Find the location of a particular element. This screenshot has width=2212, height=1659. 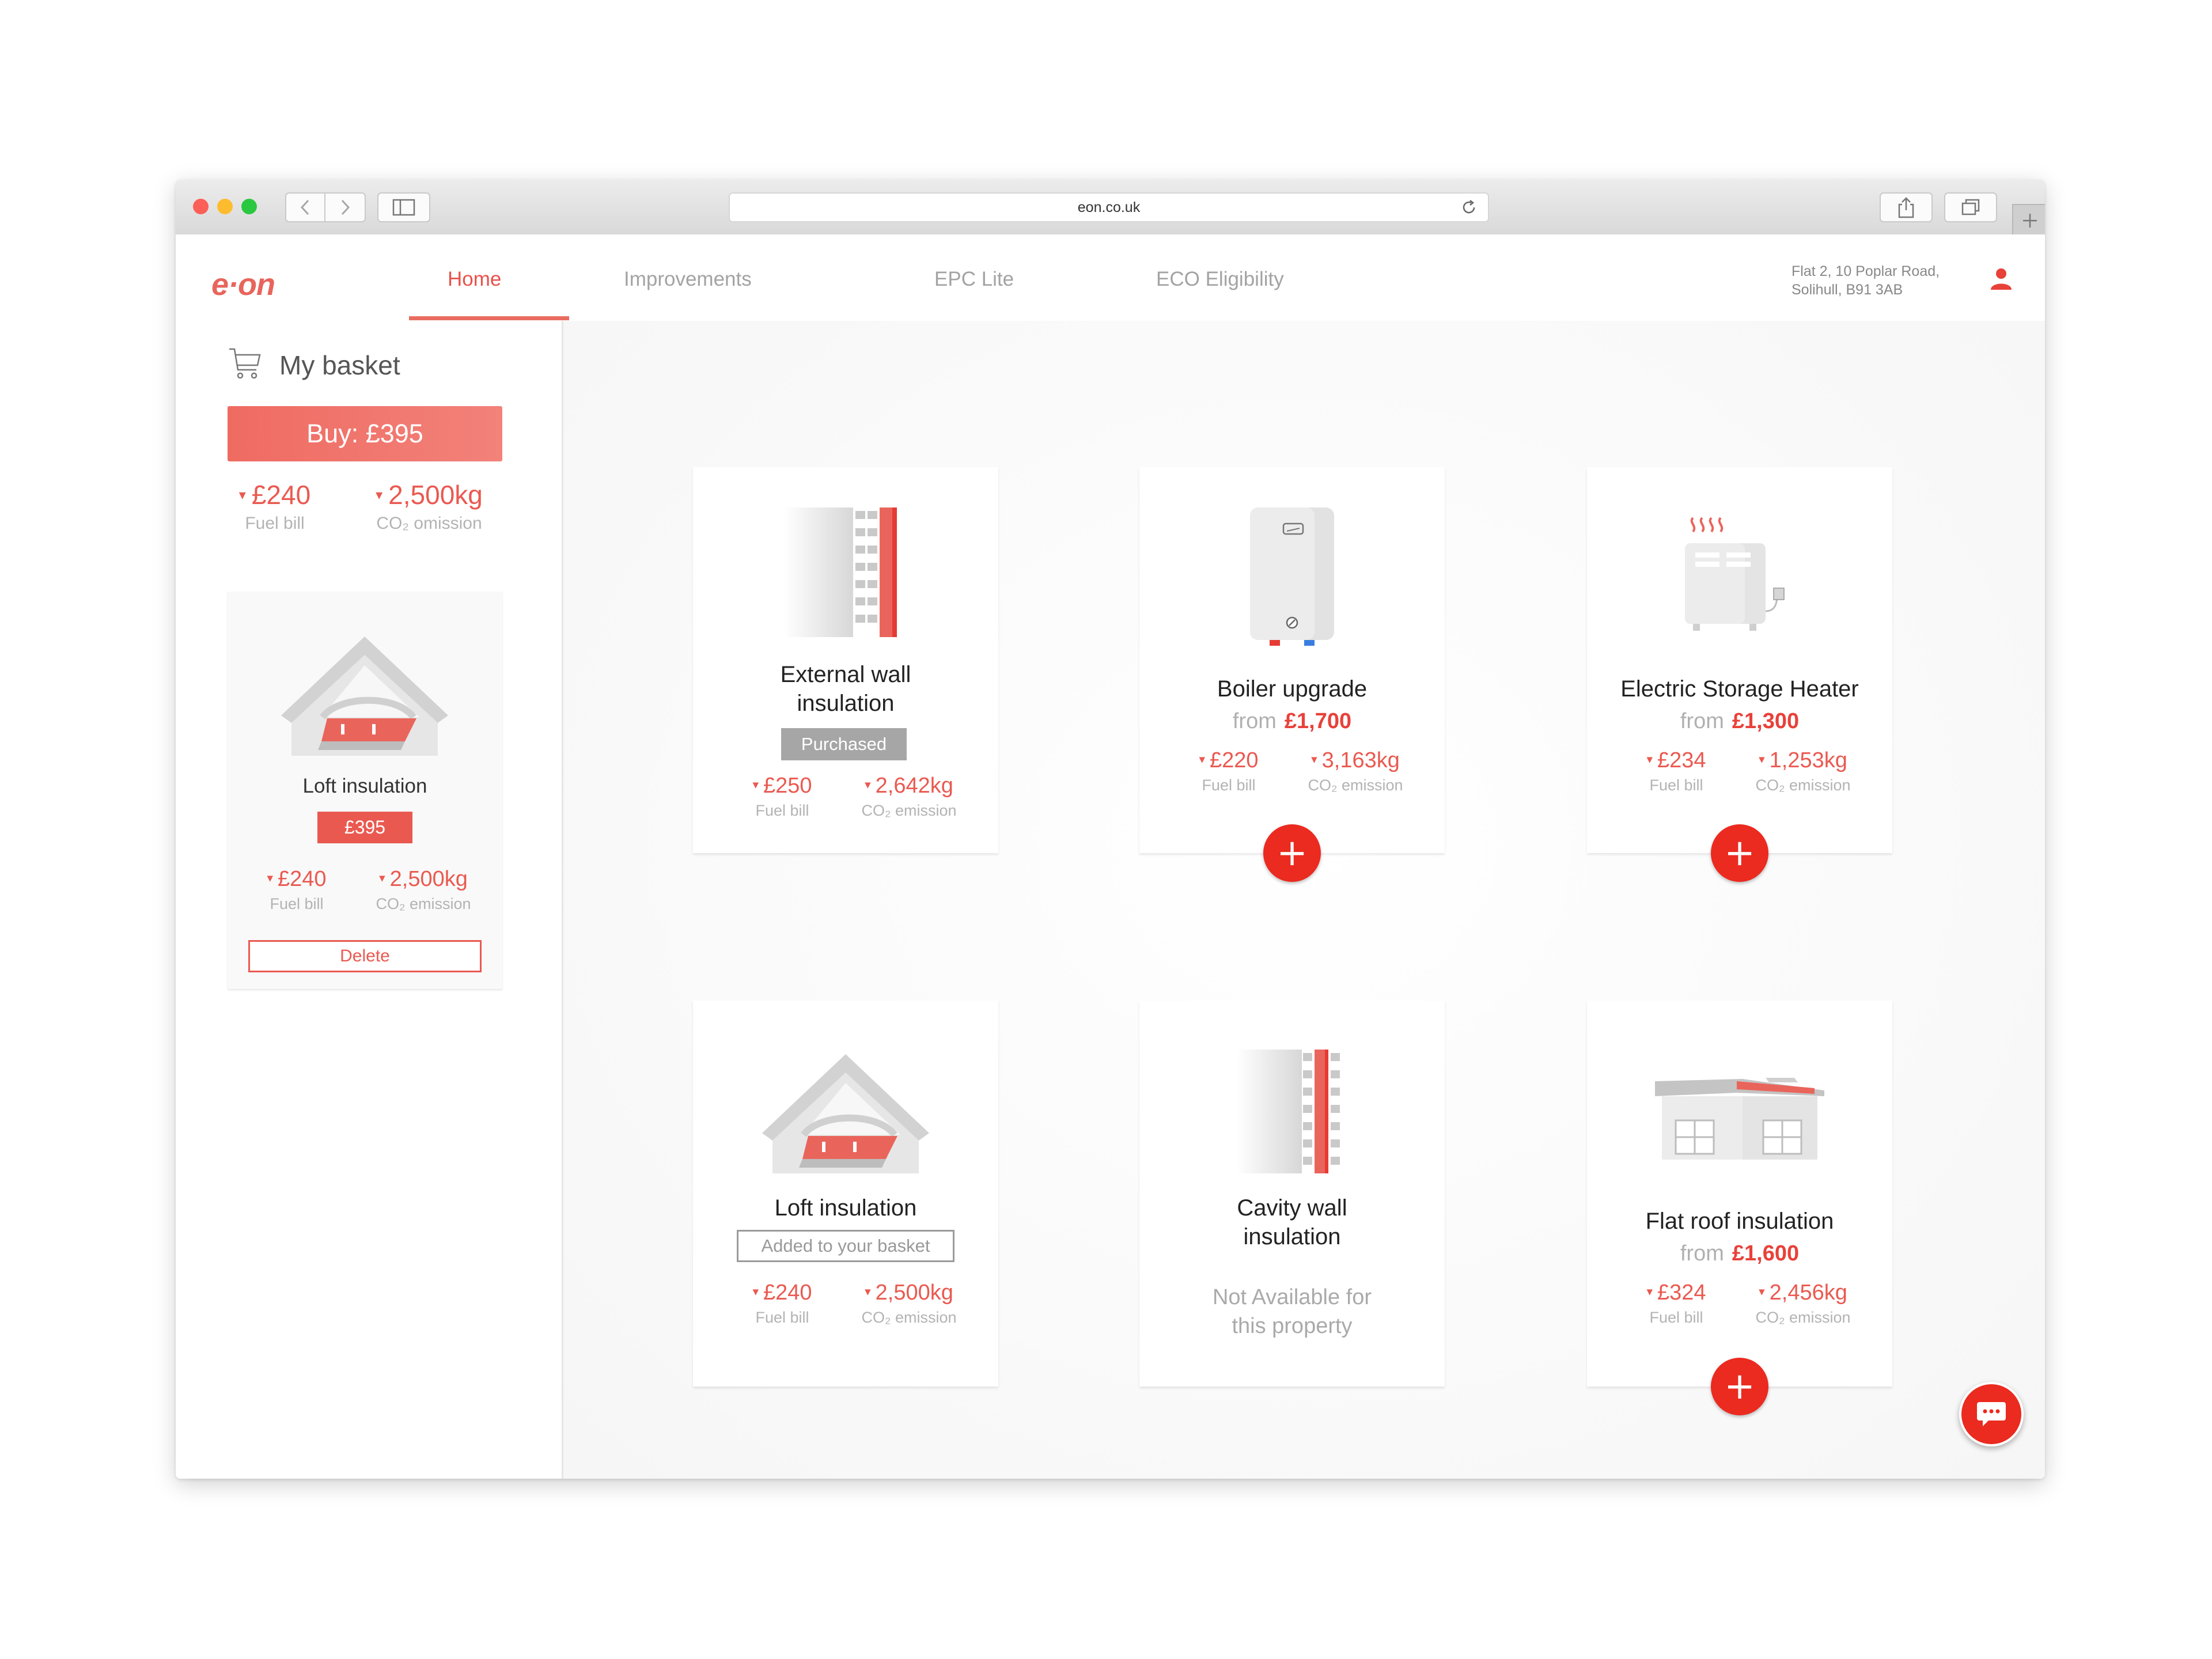

fuel-metric: ▾ £250 Fuel bill is located at coordinates (782, 797).